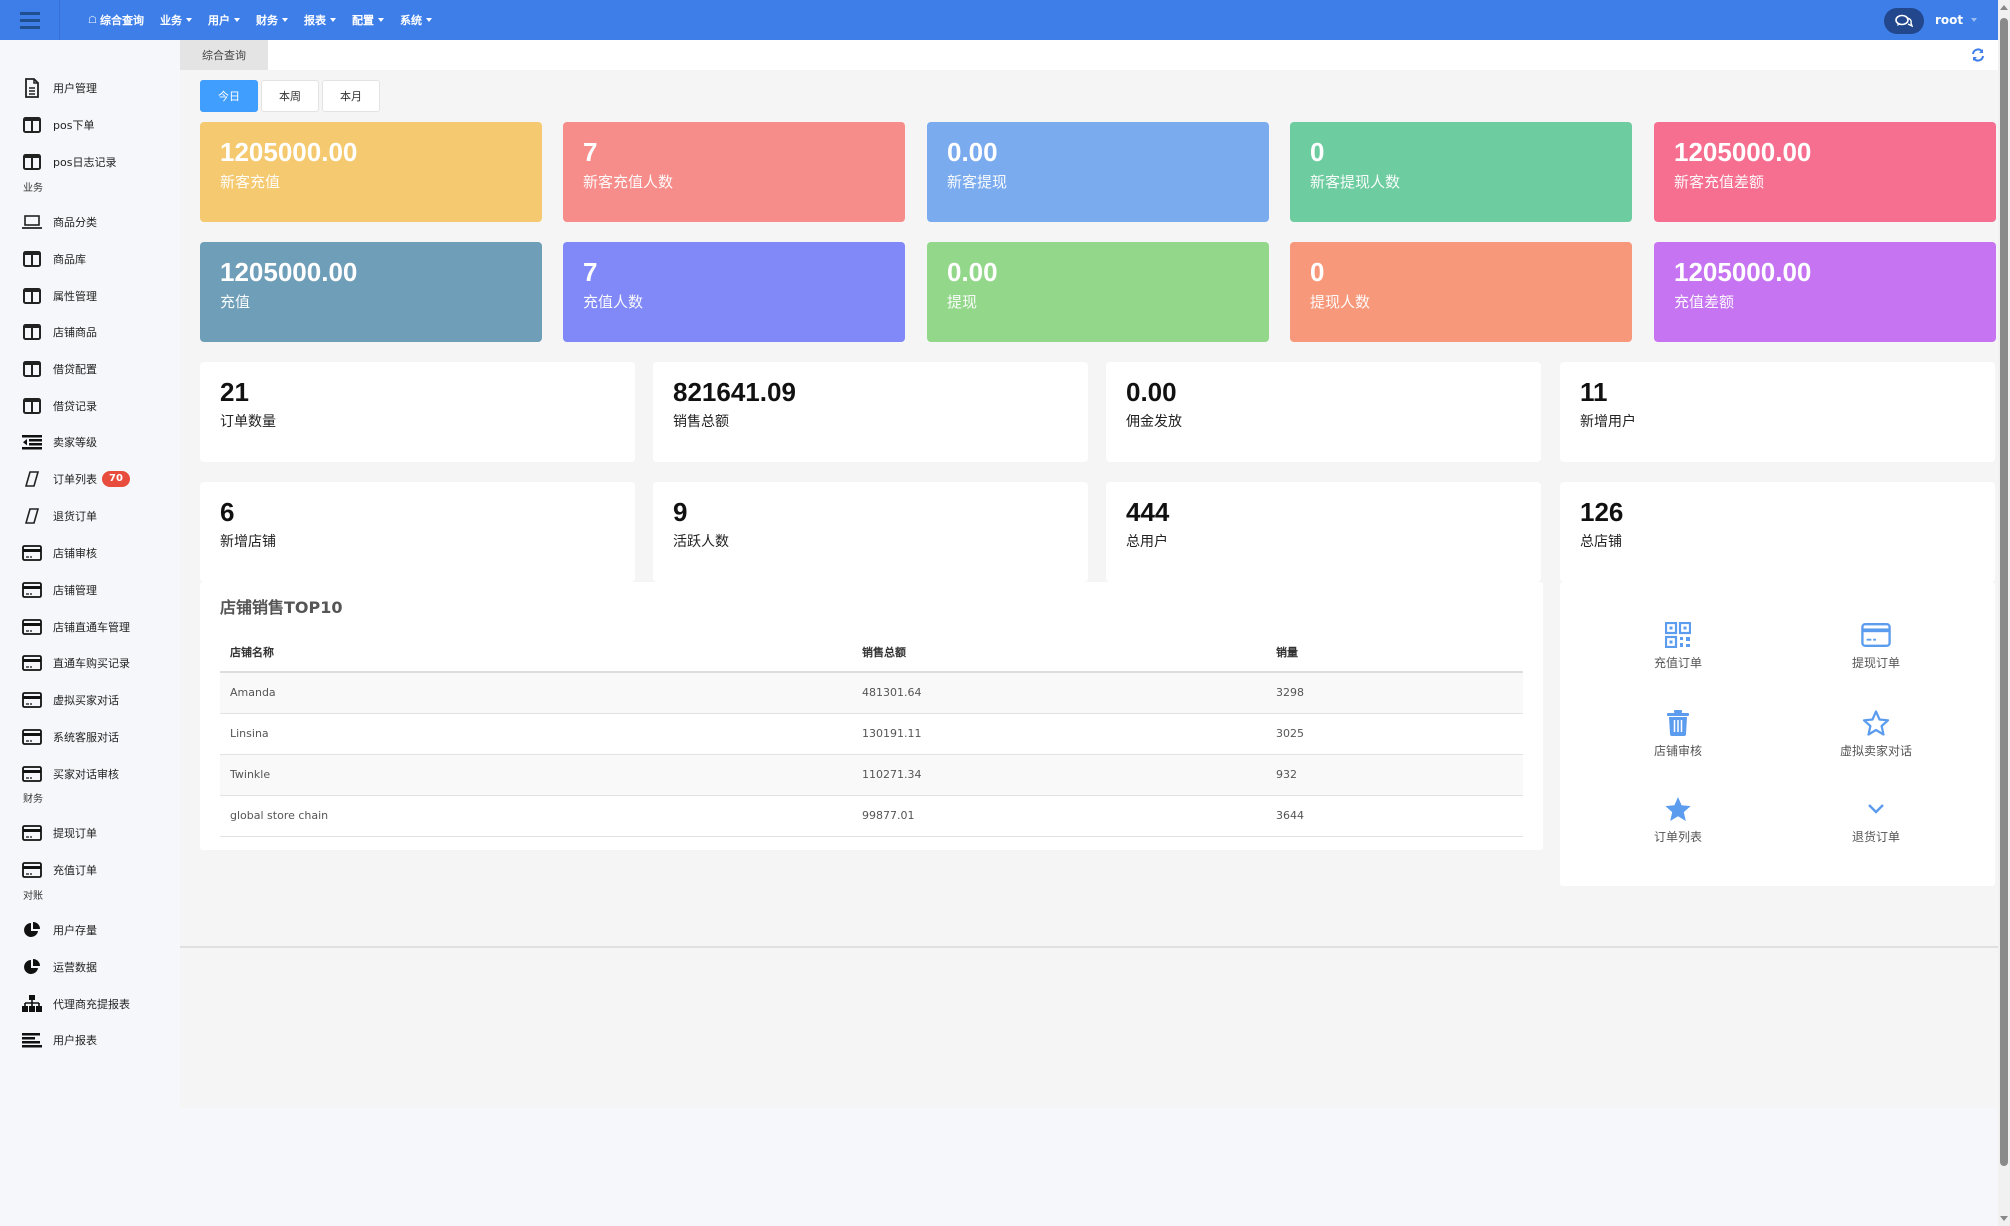  What do you see at coordinates (75, 930) in the screenshot?
I see `sidebar-item-label: 用户存量` at bounding box center [75, 930].